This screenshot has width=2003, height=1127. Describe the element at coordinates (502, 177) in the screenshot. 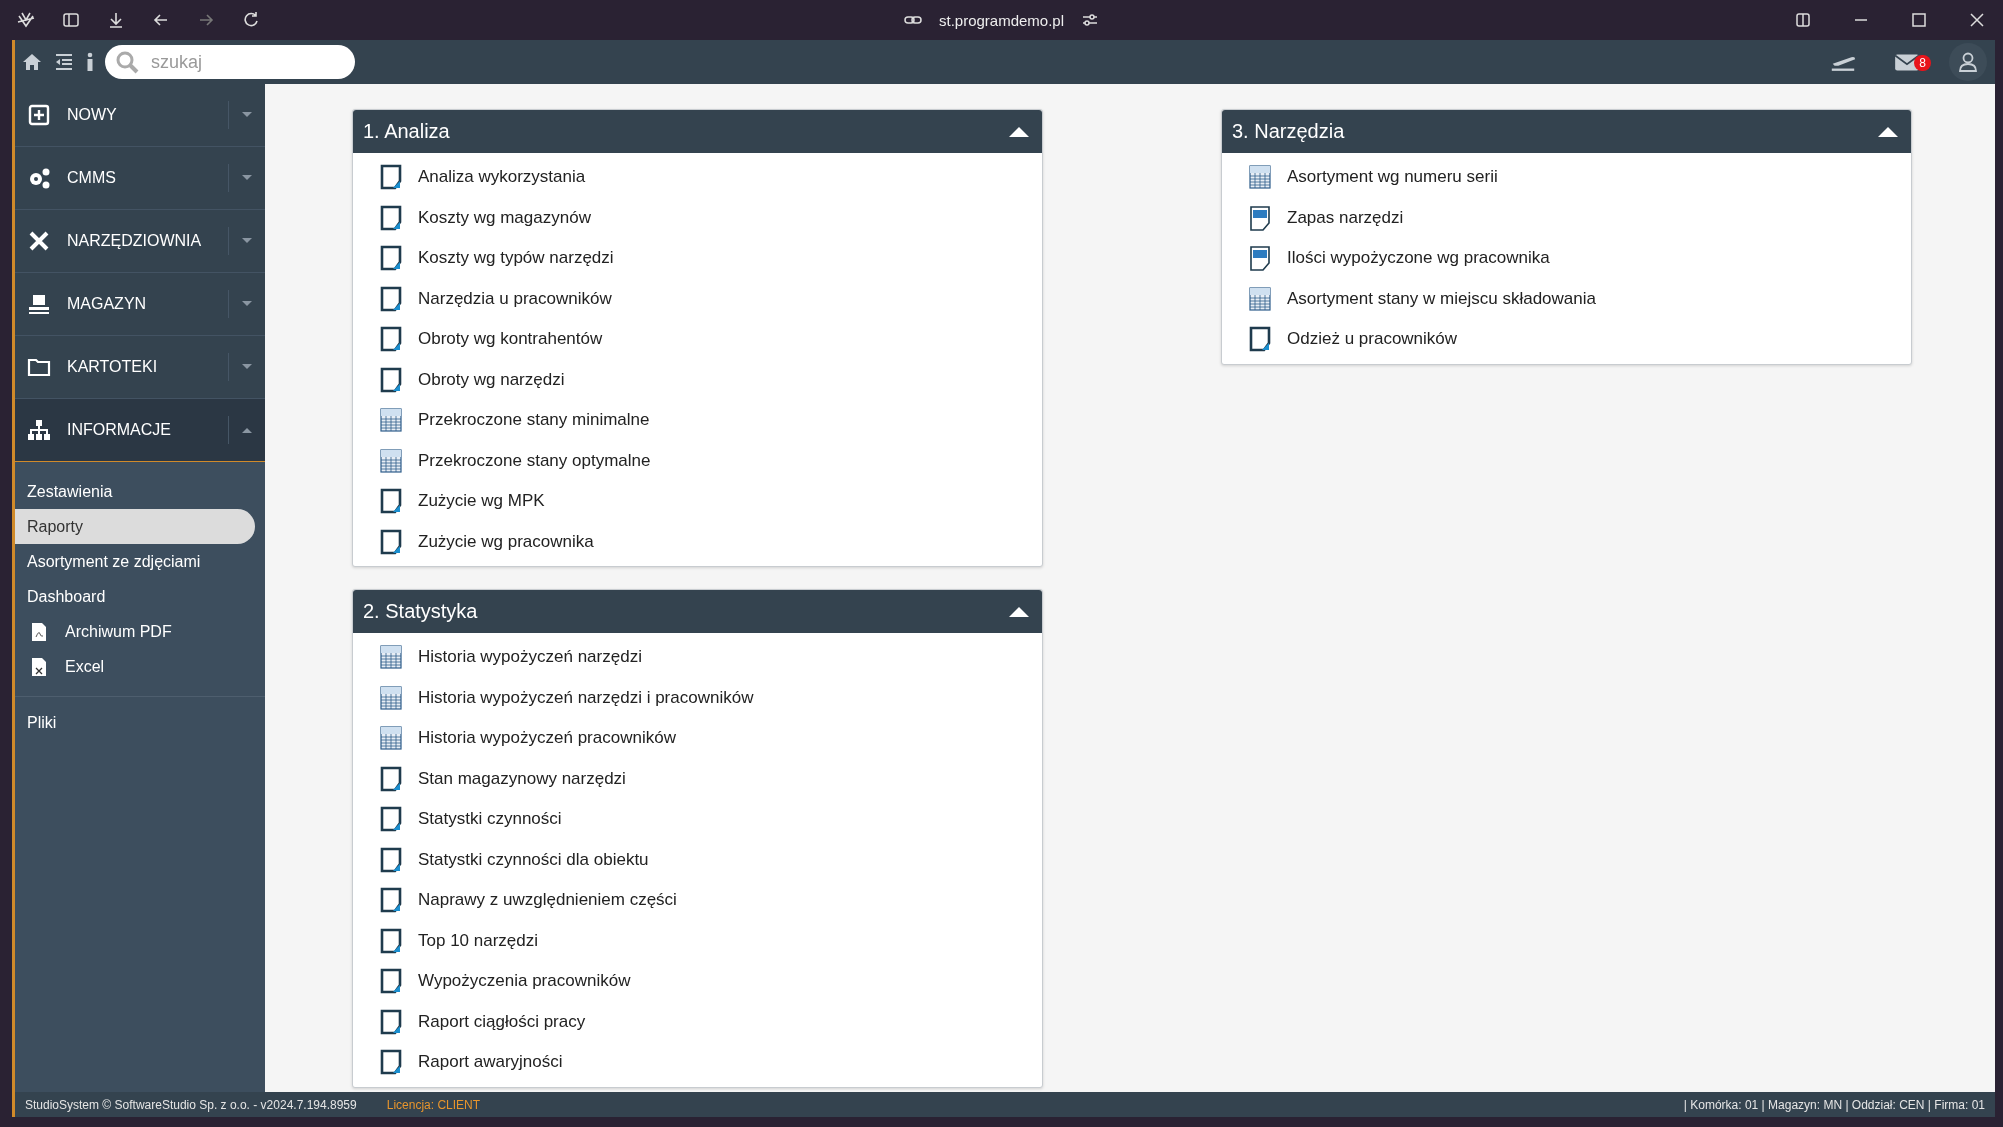

I see `report-link: Analiza wykorzystania` at that location.